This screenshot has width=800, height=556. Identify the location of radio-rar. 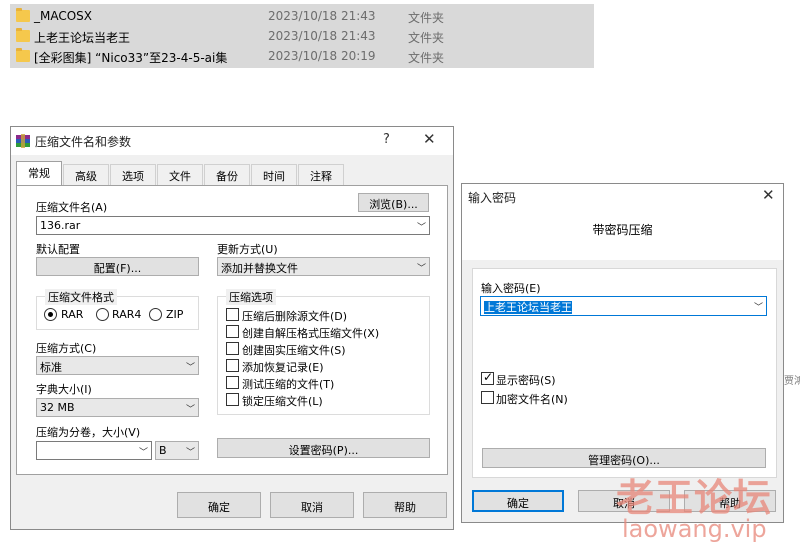
(50, 314).